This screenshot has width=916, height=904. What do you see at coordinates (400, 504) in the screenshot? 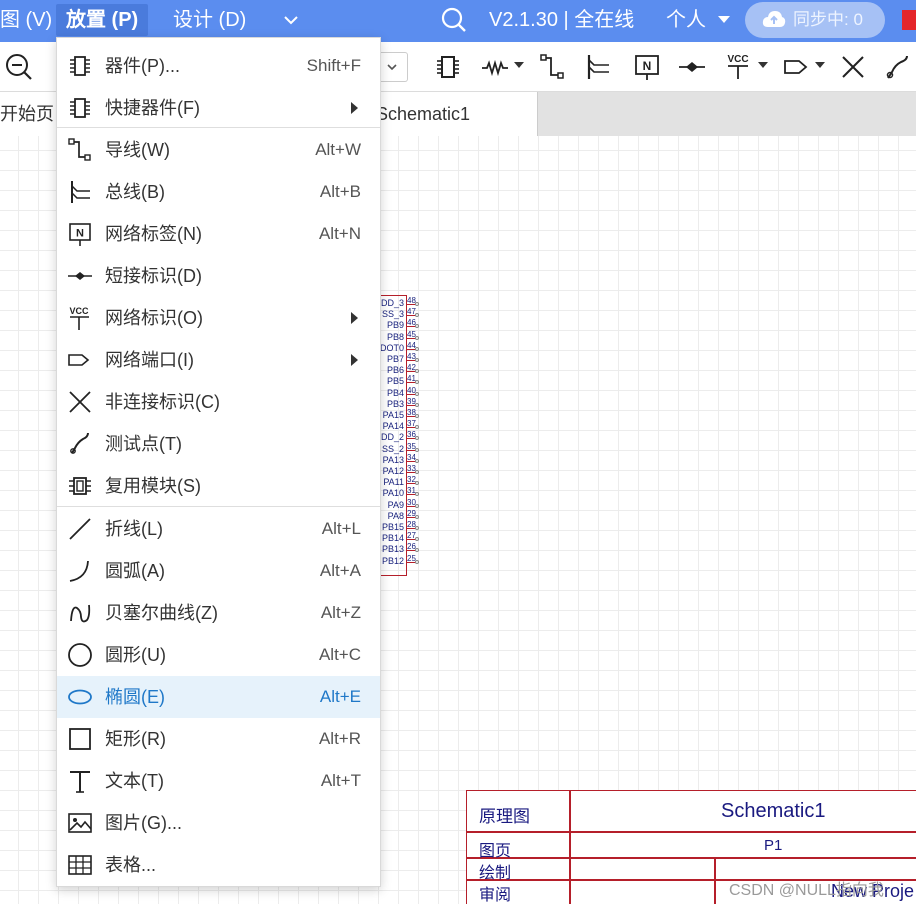
I see `ic-pin: PA9 30` at bounding box center [400, 504].